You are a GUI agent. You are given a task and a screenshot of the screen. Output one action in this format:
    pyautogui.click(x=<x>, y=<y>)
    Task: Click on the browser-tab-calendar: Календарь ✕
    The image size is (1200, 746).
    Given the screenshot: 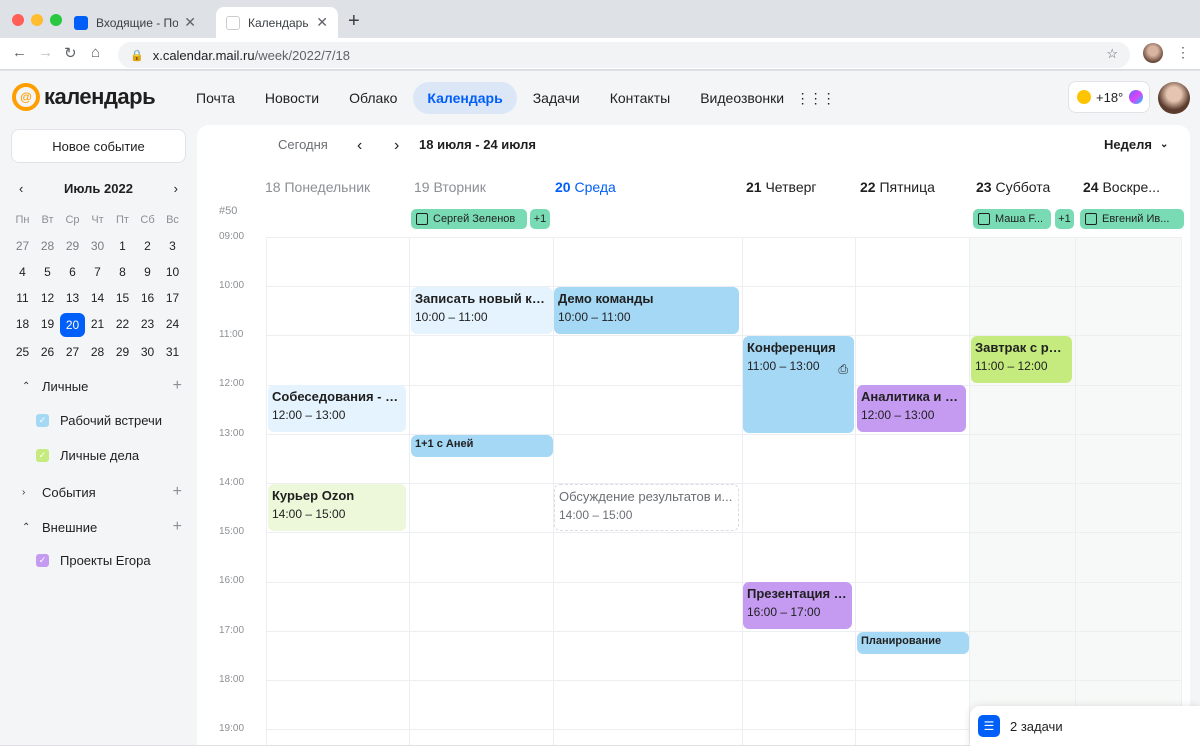 What is the action you would take?
    pyautogui.click(x=277, y=22)
    